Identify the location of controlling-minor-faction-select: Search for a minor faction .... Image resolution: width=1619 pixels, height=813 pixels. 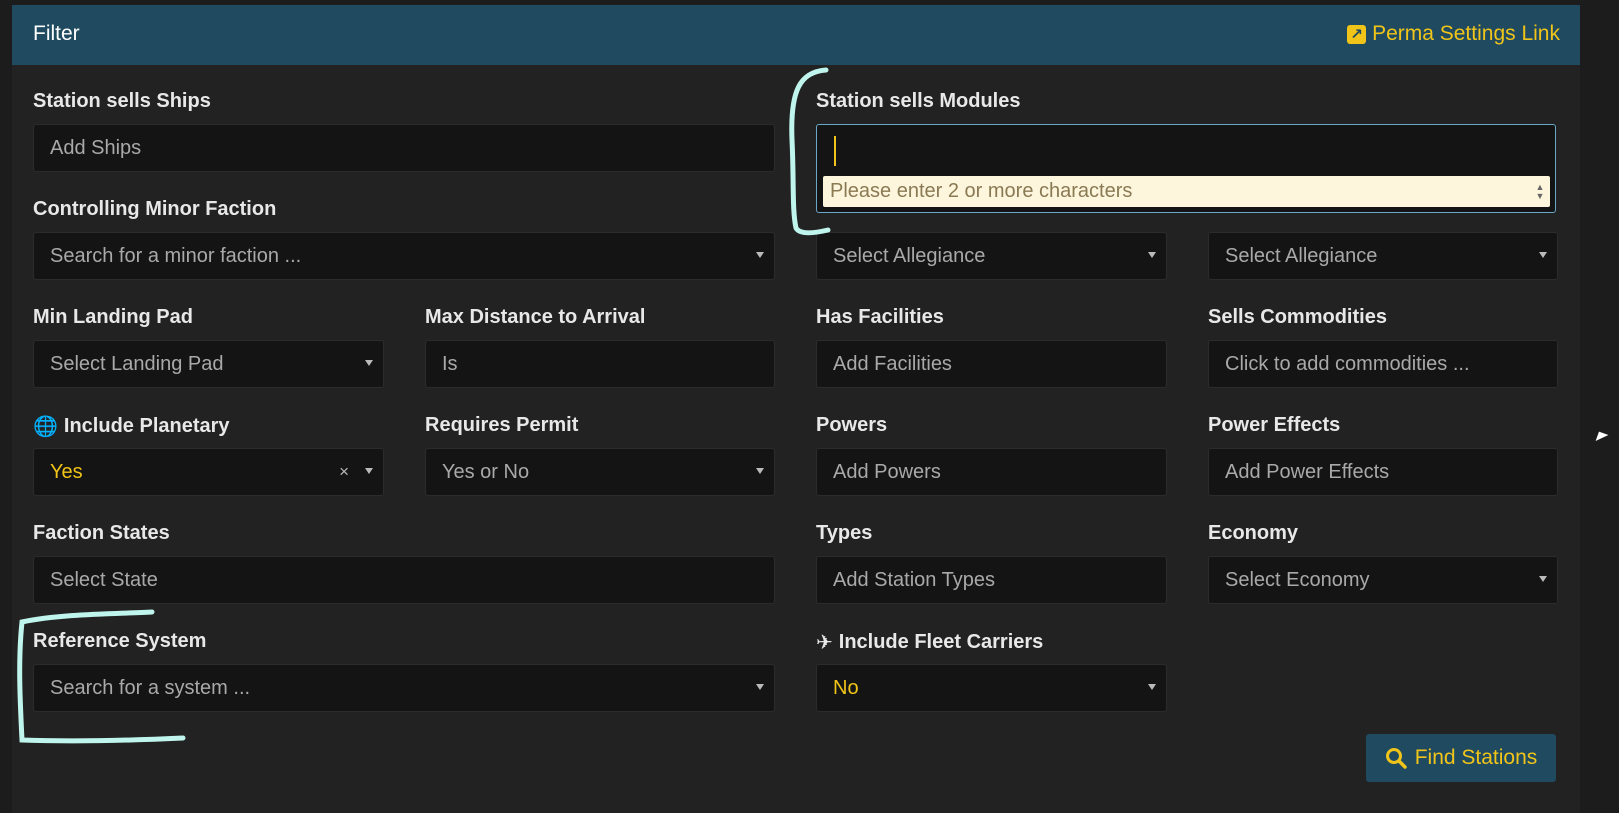
(404, 256).